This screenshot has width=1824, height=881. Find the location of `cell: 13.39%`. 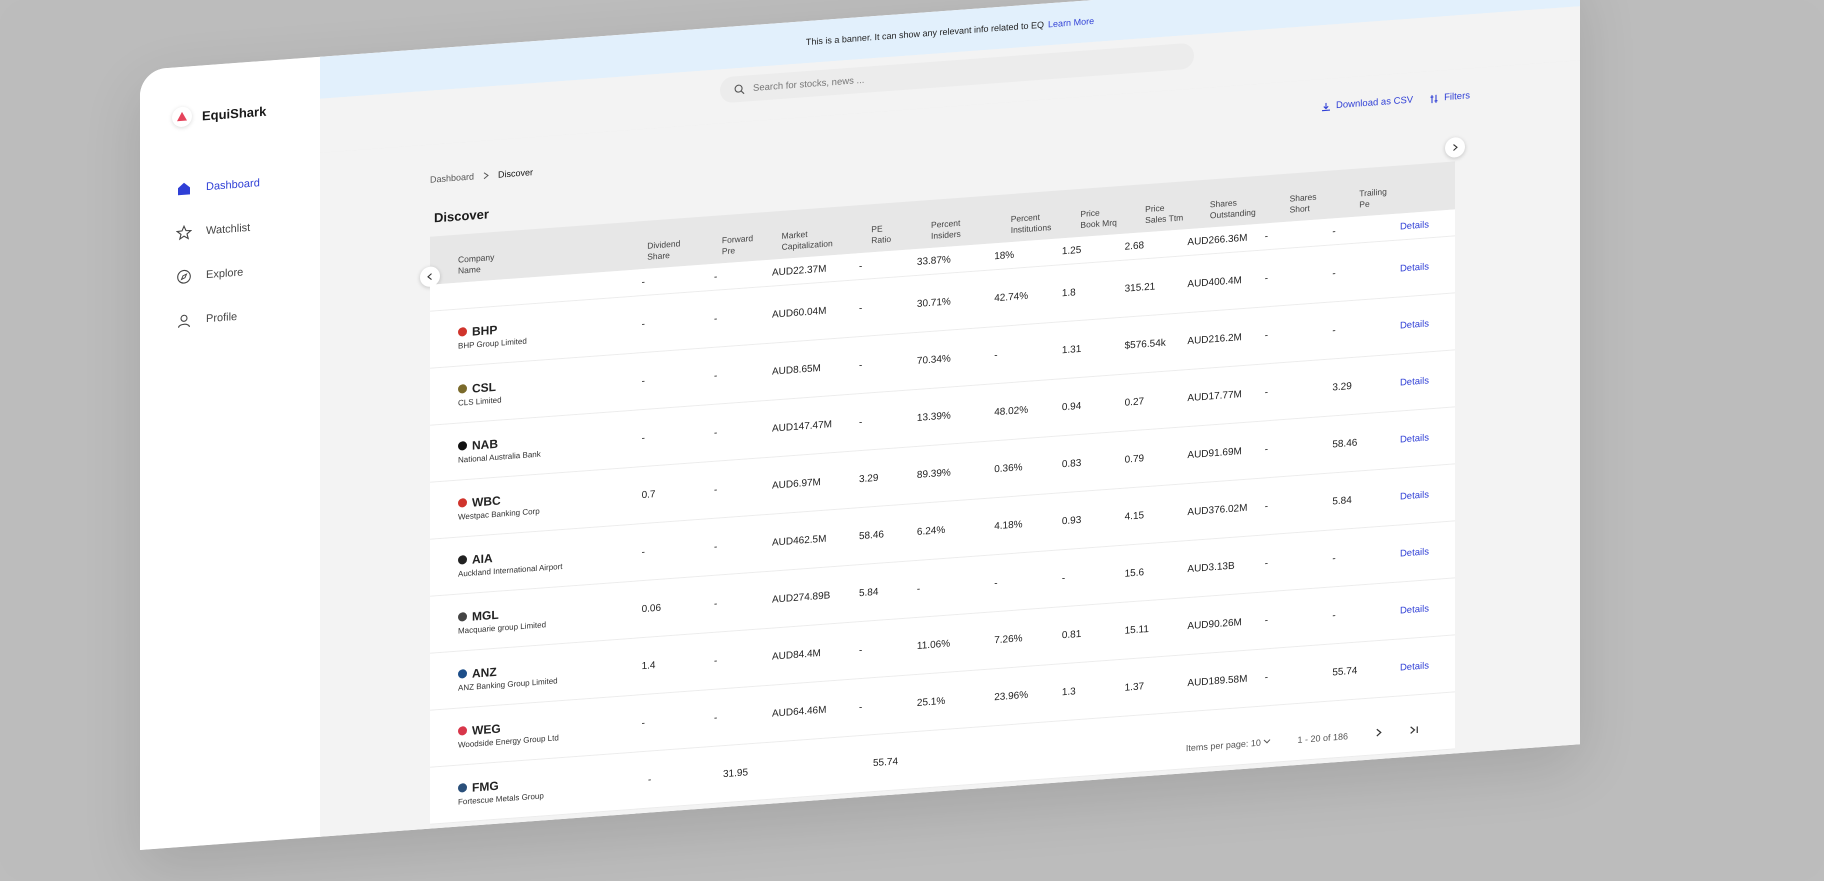

cell: 13.39% is located at coordinates (933, 416).